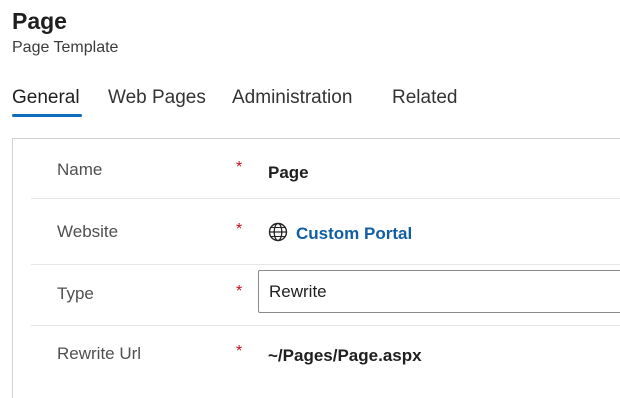  What do you see at coordinates (99, 353) in the screenshot?
I see `rewrite-url-label: Rewrite Url` at bounding box center [99, 353].